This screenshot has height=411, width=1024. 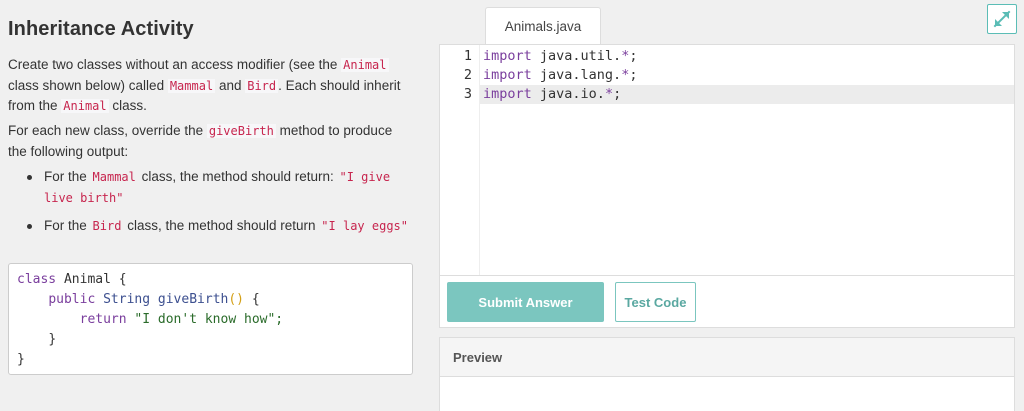 What do you see at coordinates (560, 56) in the screenshot?
I see `code-line: import java.util.*;` at bounding box center [560, 56].